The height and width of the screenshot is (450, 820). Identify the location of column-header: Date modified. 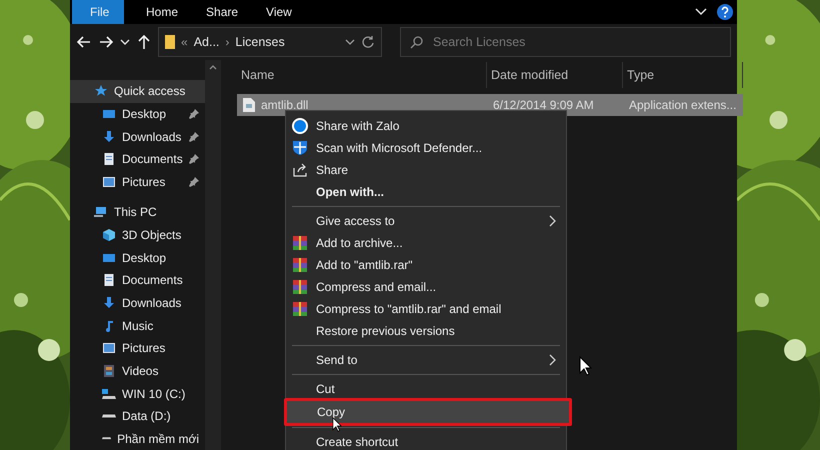
(555, 75).